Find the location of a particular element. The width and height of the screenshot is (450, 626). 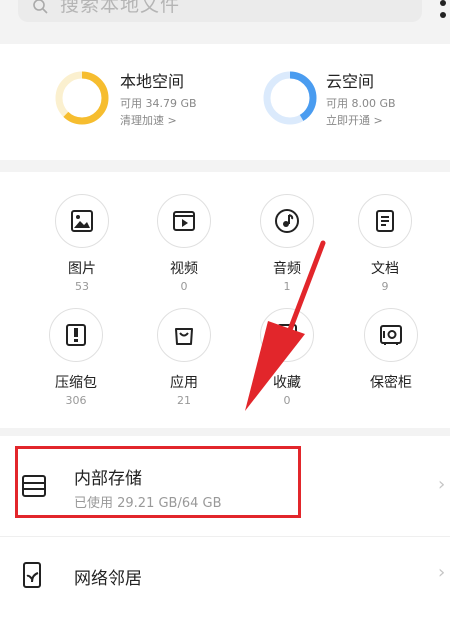

favorite-icon is located at coordinates (287, 335).